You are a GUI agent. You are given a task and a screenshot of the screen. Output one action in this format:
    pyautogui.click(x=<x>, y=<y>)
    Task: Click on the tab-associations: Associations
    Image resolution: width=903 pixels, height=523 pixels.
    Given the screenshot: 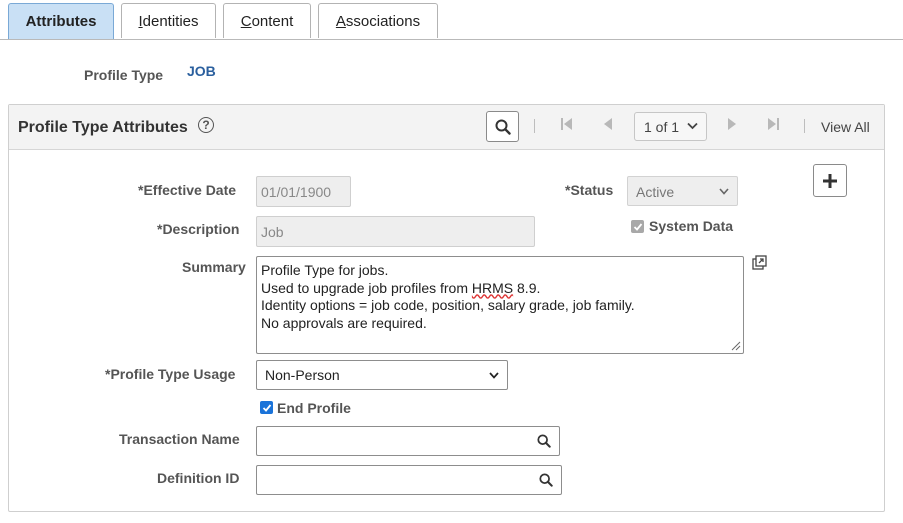 What is the action you would take?
    pyautogui.click(x=378, y=20)
    